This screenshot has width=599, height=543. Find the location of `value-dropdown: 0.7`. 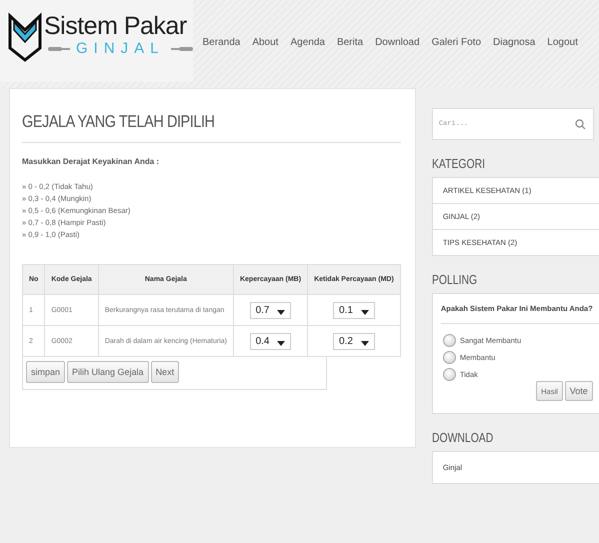

value-dropdown: 0.7 is located at coordinates (271, 310).